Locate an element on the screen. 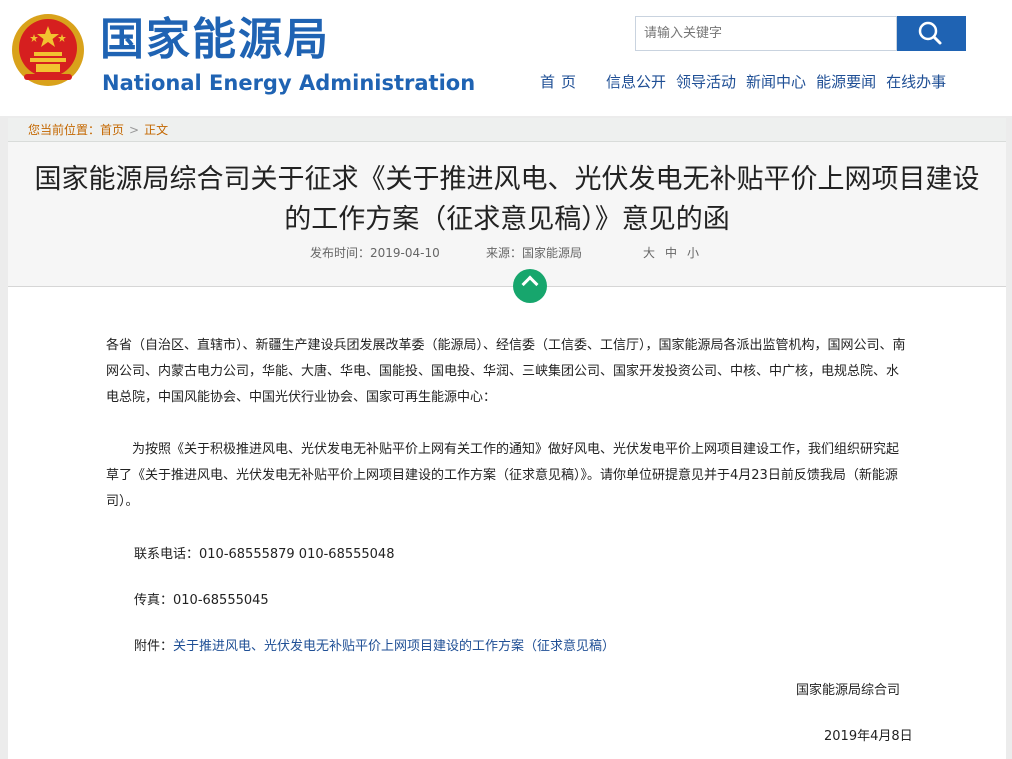  nav-item-online-services: 在线办事 is located at coordinates (916, 82).